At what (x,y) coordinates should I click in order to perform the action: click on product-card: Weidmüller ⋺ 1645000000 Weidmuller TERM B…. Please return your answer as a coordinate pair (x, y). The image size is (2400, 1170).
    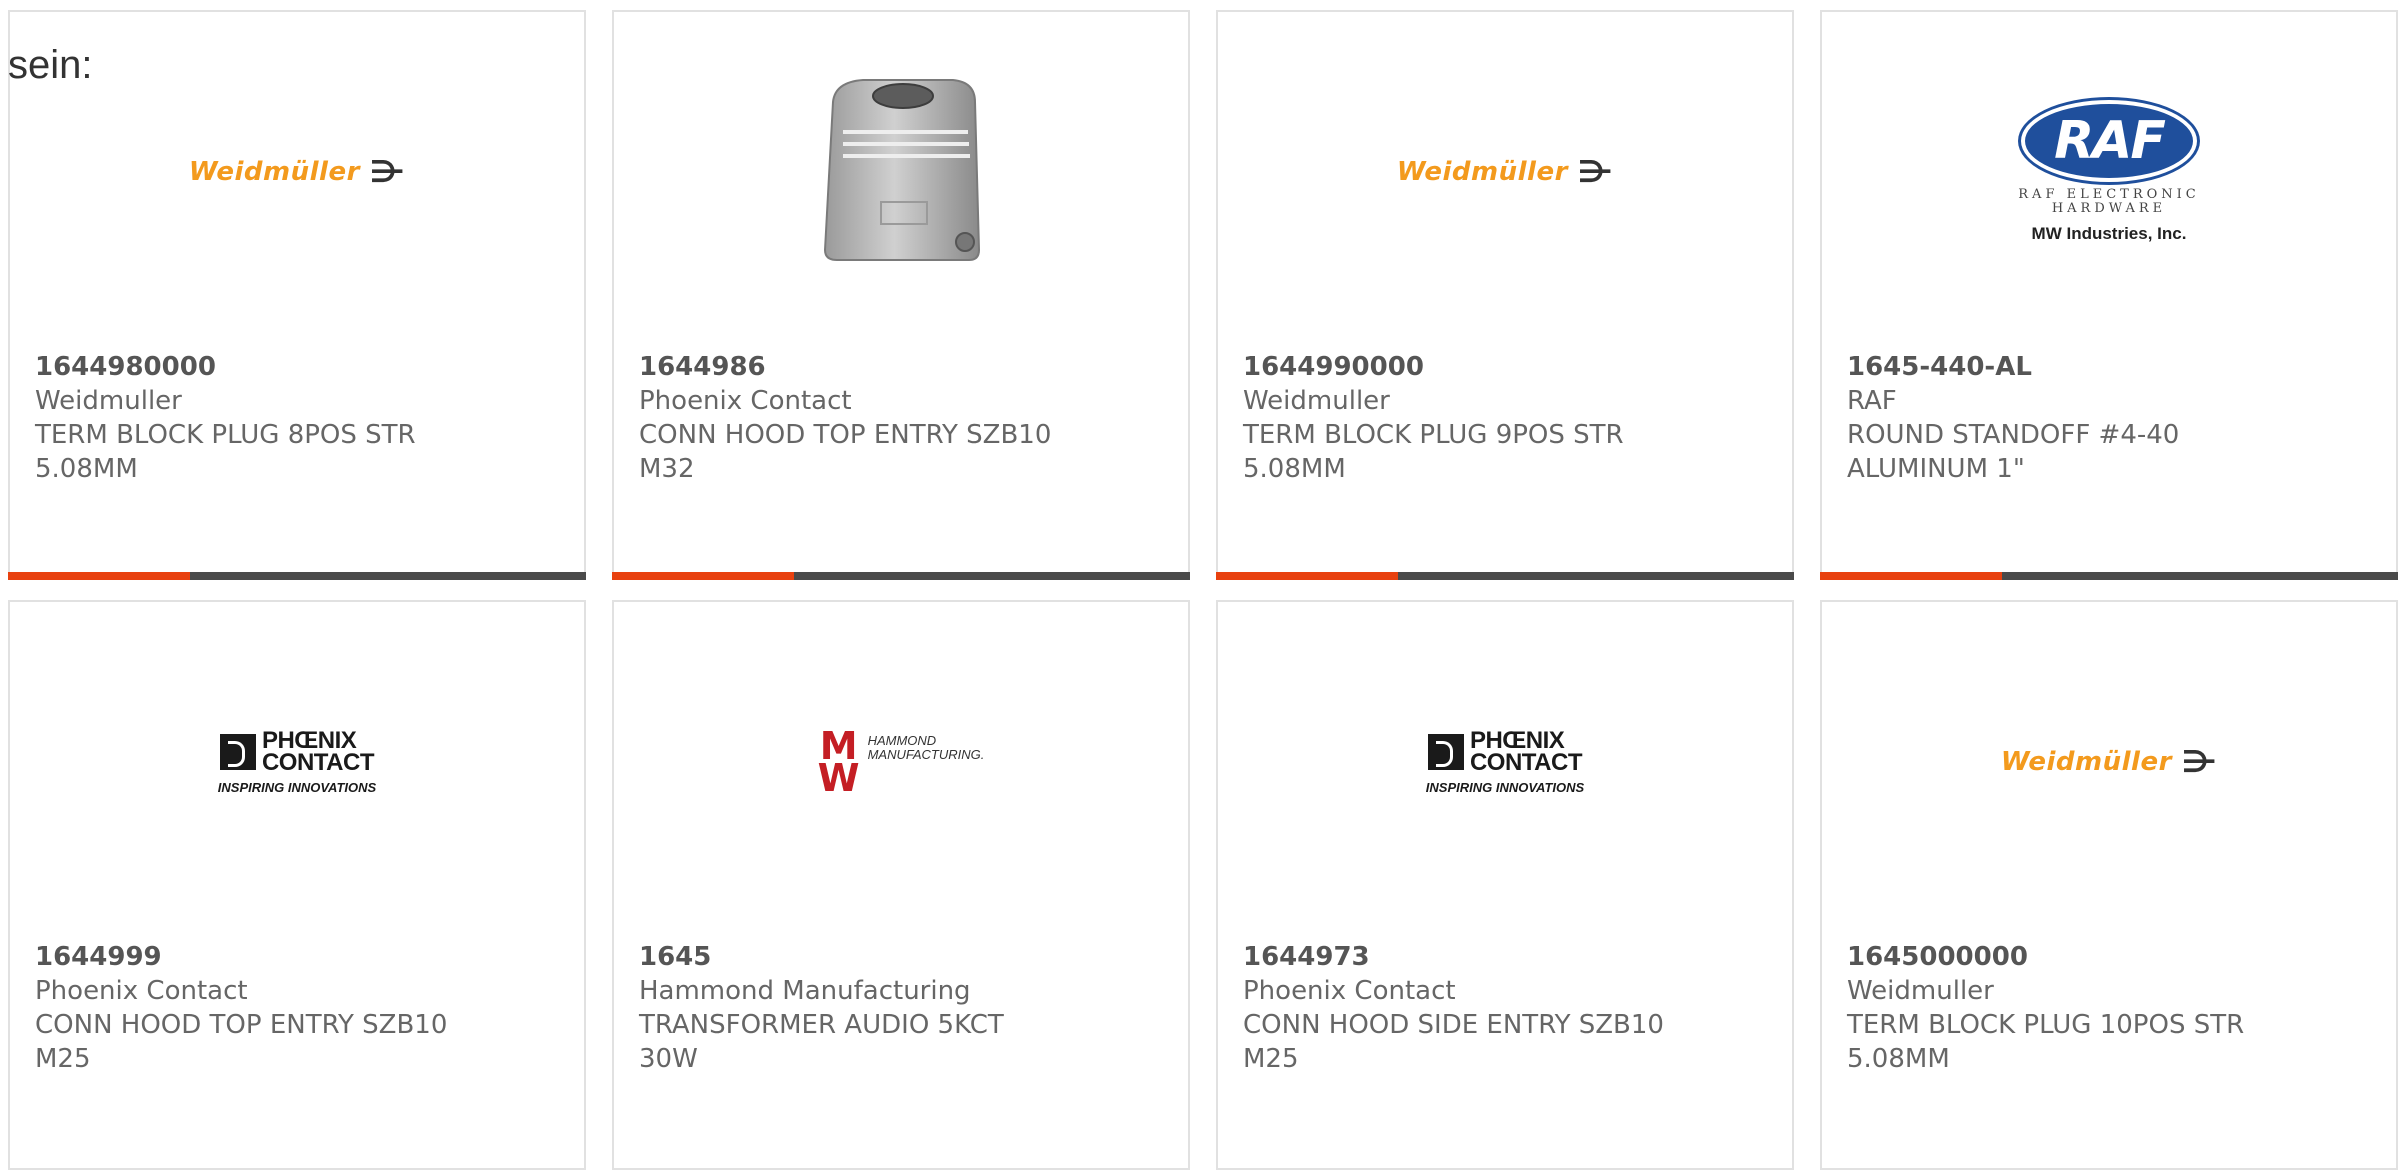
    Looking at the image, I should click on (2109, 885).